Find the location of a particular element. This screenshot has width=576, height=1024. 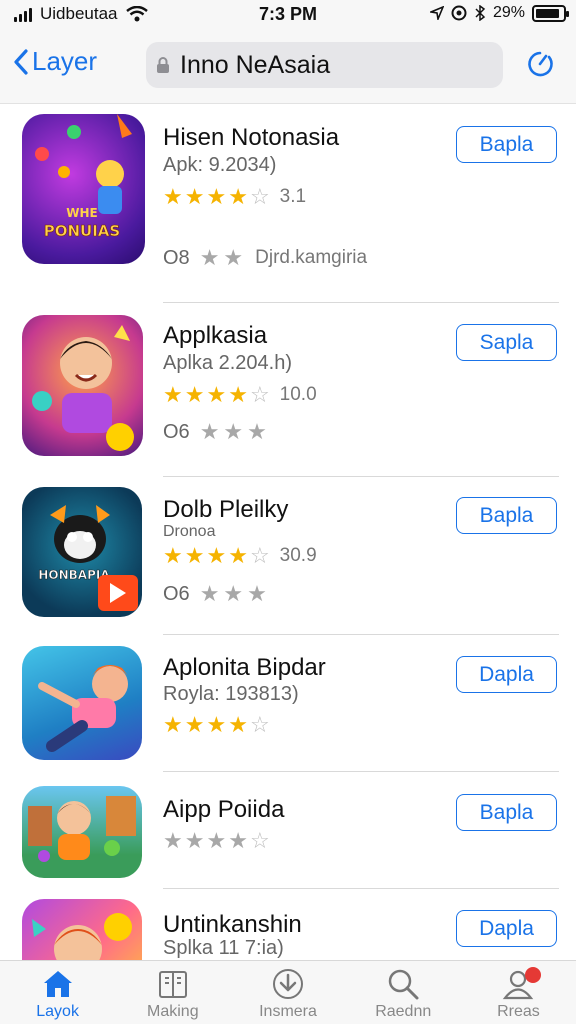

location-icon is located at coordinates (436, 13).